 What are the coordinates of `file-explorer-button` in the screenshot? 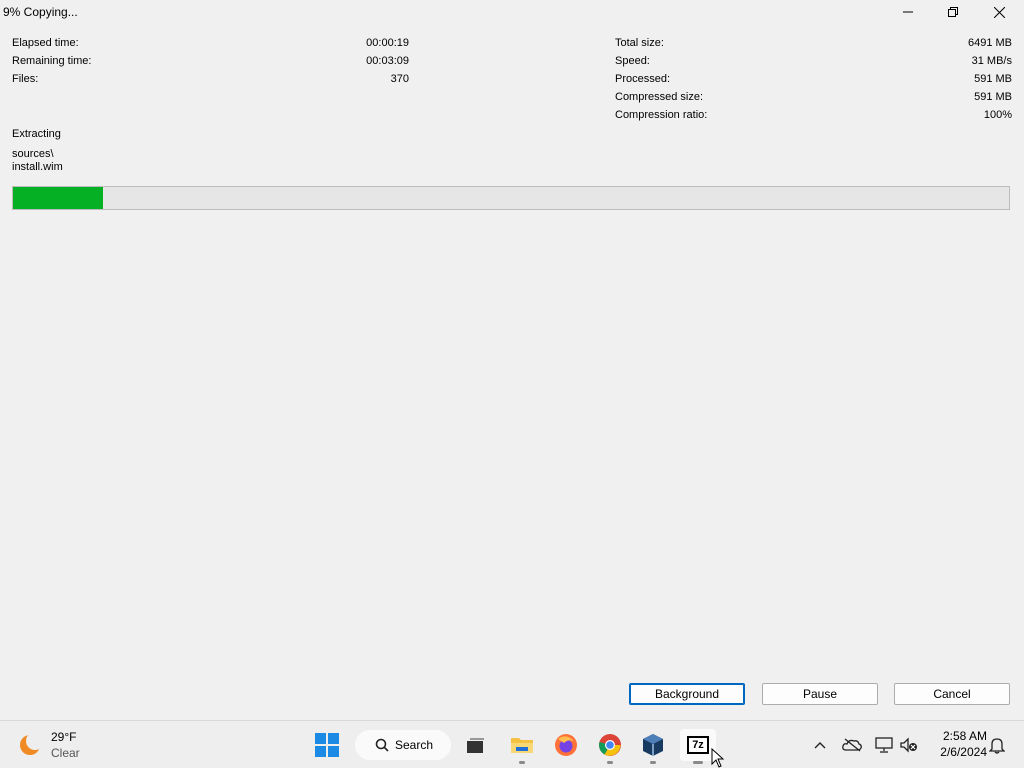 It's located at (522, 746).